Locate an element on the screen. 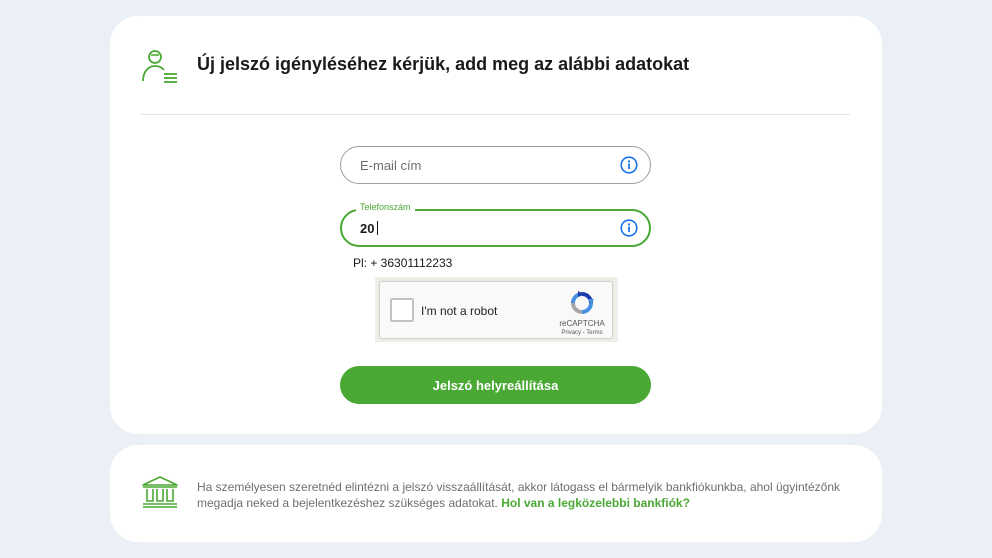 The image size is (992, 558). phone-value: 20 is located at coordinates (369, 228).